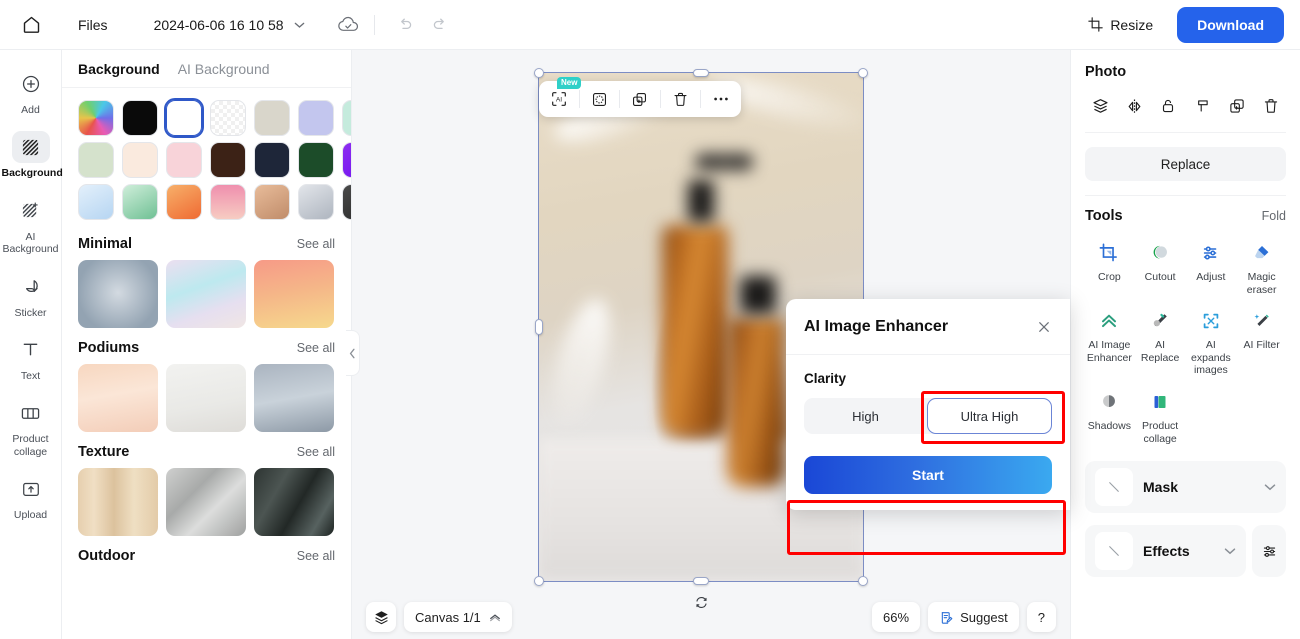  Describe the element at coordinates (928, 475) in the screenshot. I see `start-button: Start` at that location.